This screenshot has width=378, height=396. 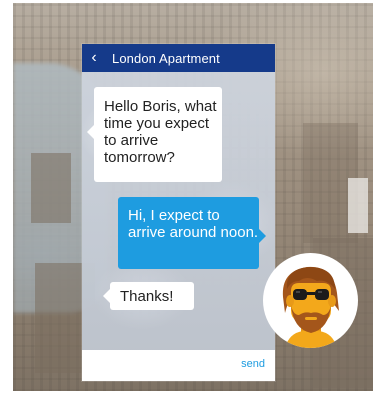 I want to click on back-button: ‹, so click(x=94, y=58).